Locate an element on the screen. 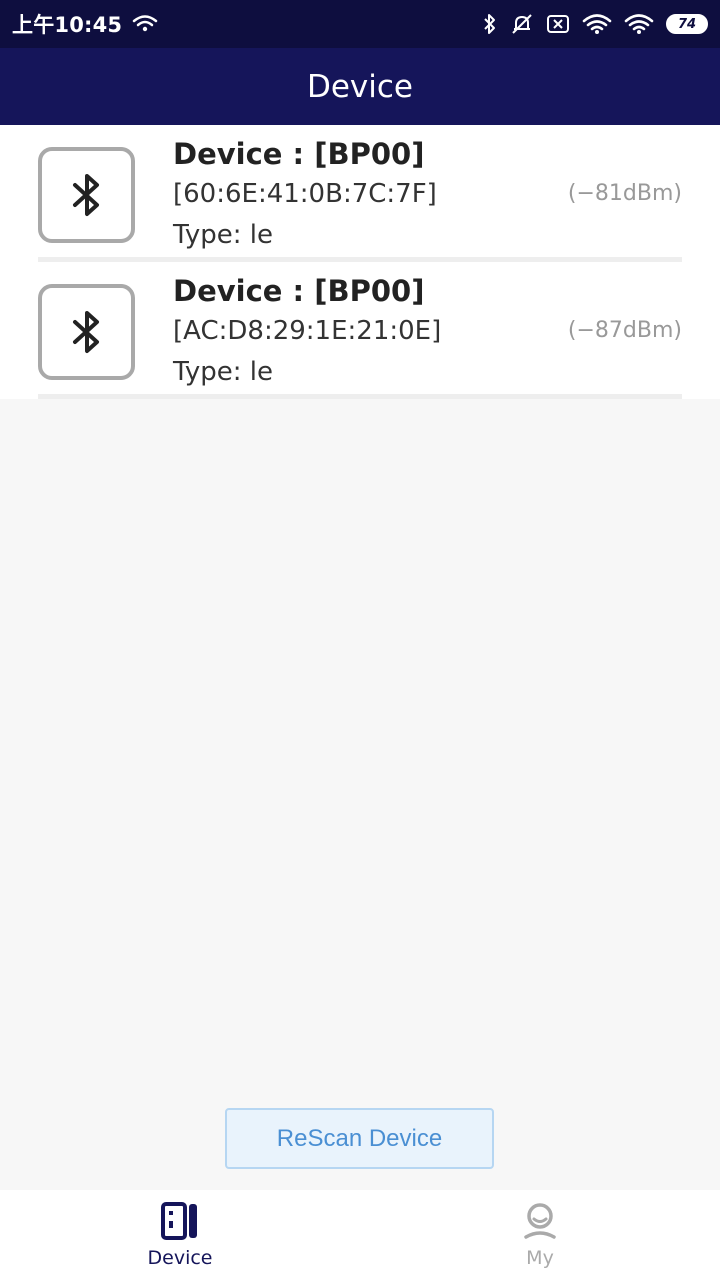  wifi-icon is located at coordinates (597, 24).